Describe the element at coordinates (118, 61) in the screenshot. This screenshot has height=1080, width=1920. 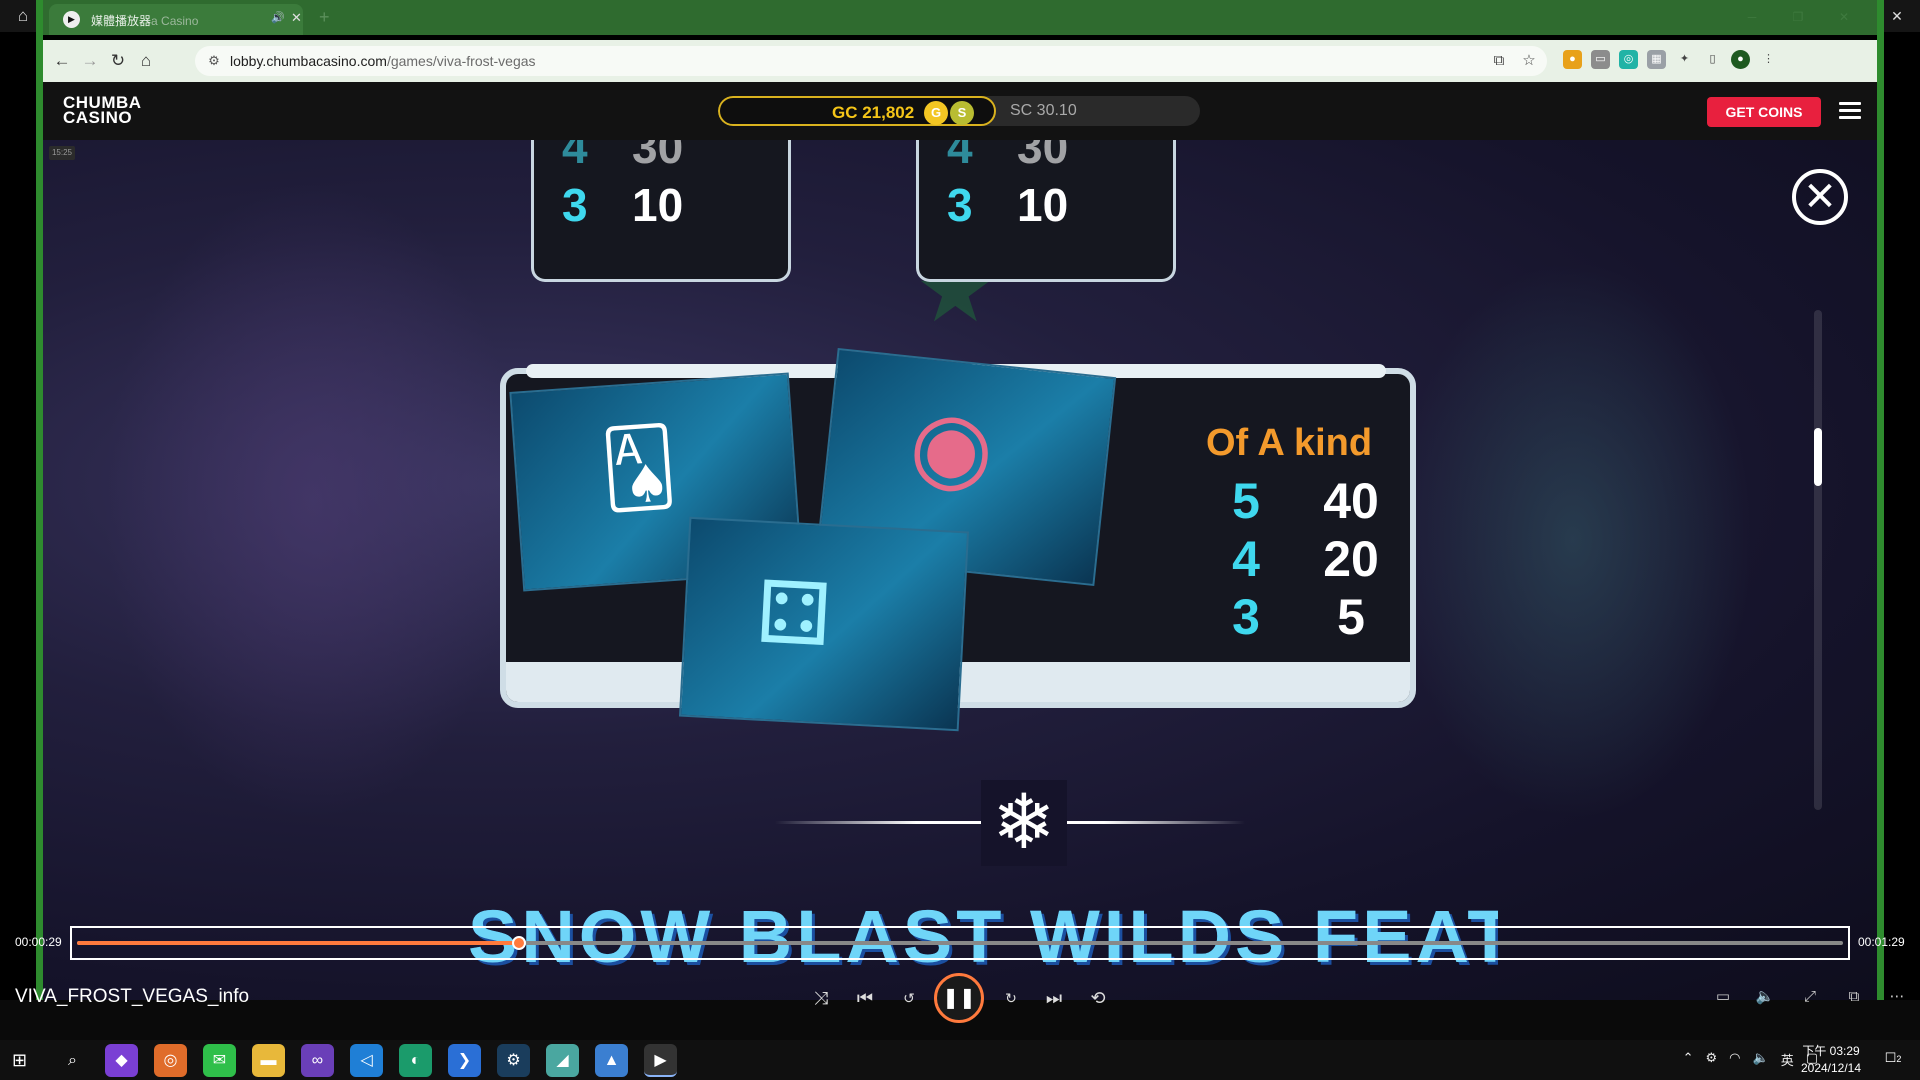
I see `reload-icon: ↻` at that location.